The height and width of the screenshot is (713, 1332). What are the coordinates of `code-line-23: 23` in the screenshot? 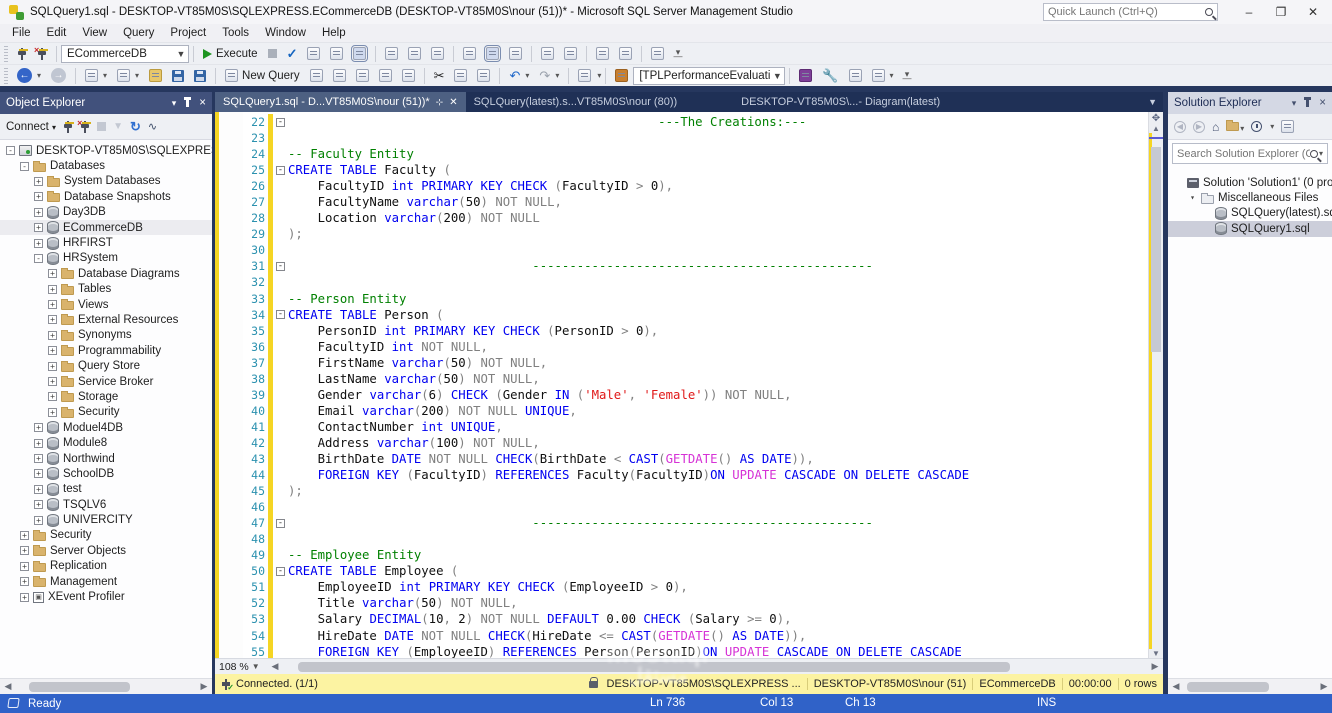 It's located at (695, 138).